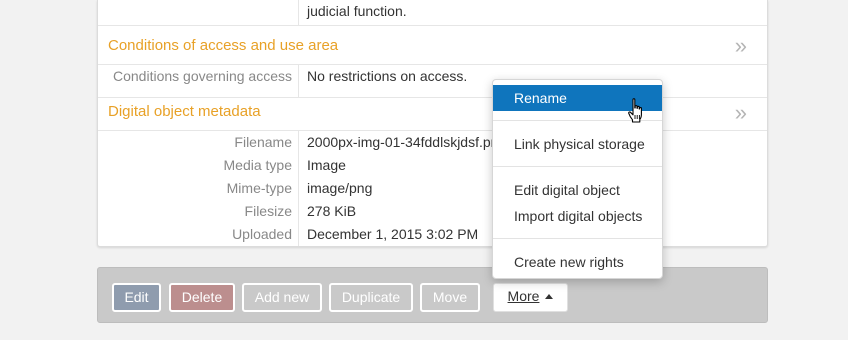  Describe the element at coordinates (577, 190) in the screenshot. I see `menu-item-edit-digital-object: Edit digital object` at that location.